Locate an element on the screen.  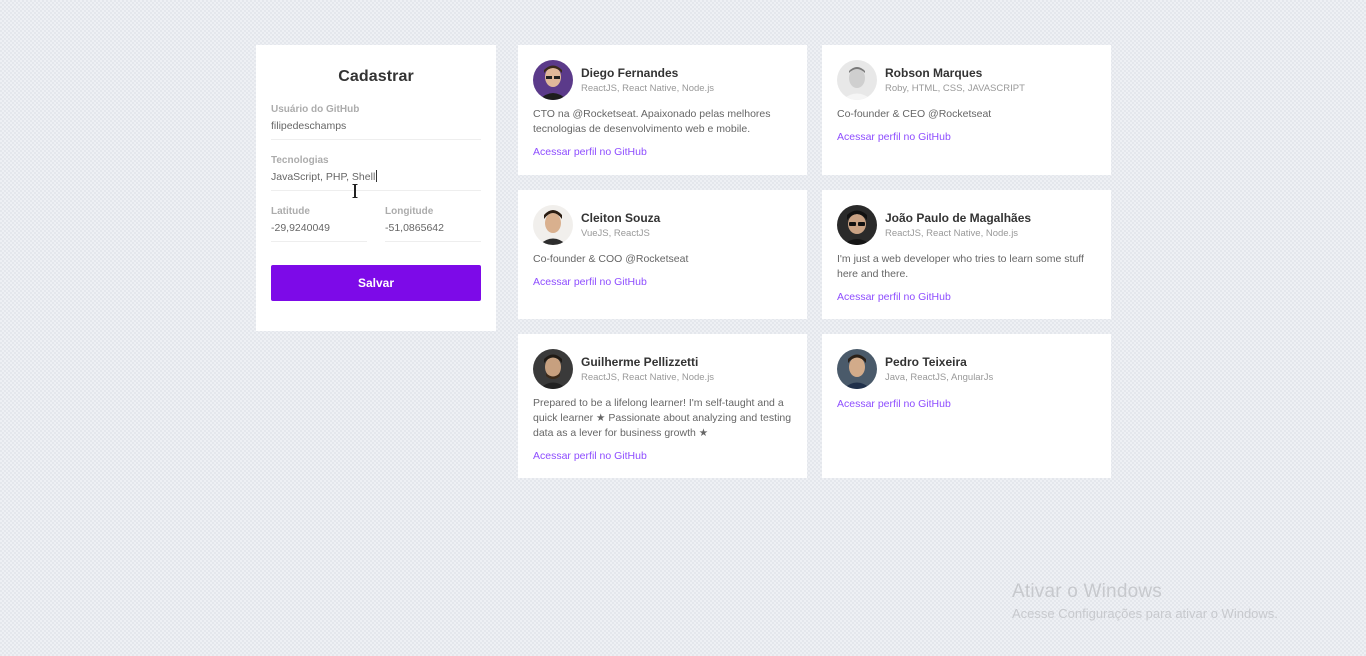
latitude-input: -29,9240049 is located at coordinates (319, 228).